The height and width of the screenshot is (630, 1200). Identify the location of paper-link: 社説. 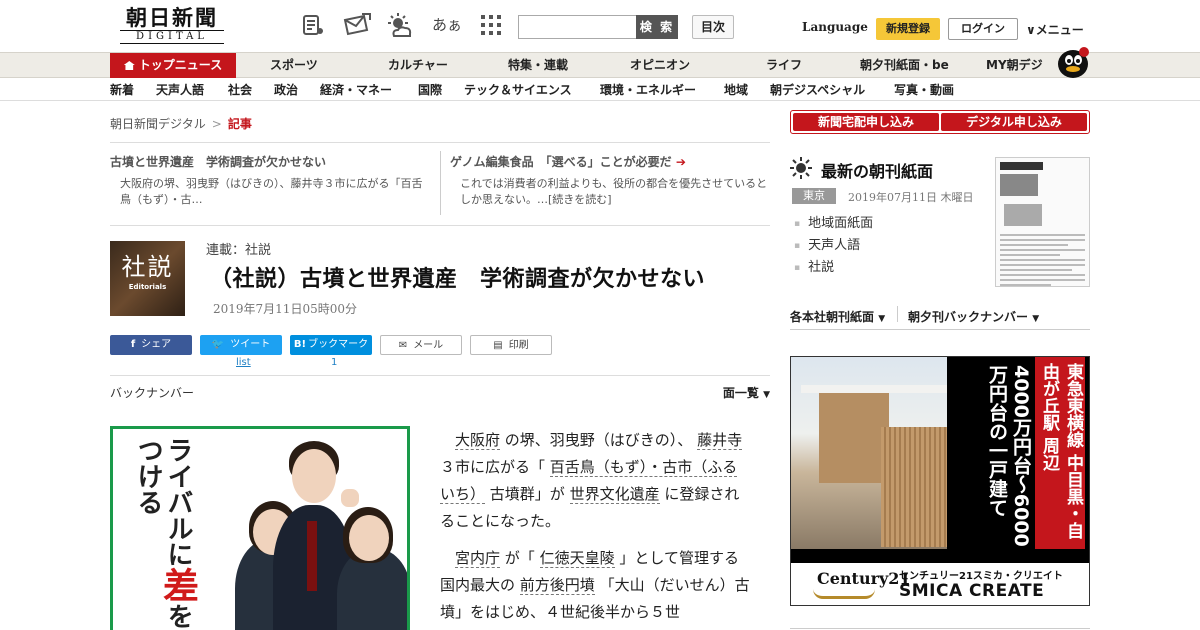
(833, 268).